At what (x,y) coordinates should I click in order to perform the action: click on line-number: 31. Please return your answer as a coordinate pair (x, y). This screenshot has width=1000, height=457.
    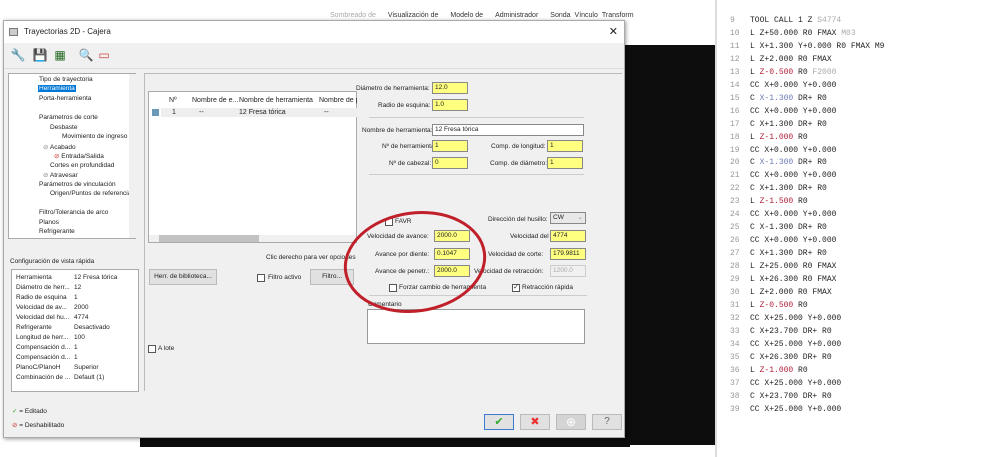
    Looking at the image, I should click on (735, 305).